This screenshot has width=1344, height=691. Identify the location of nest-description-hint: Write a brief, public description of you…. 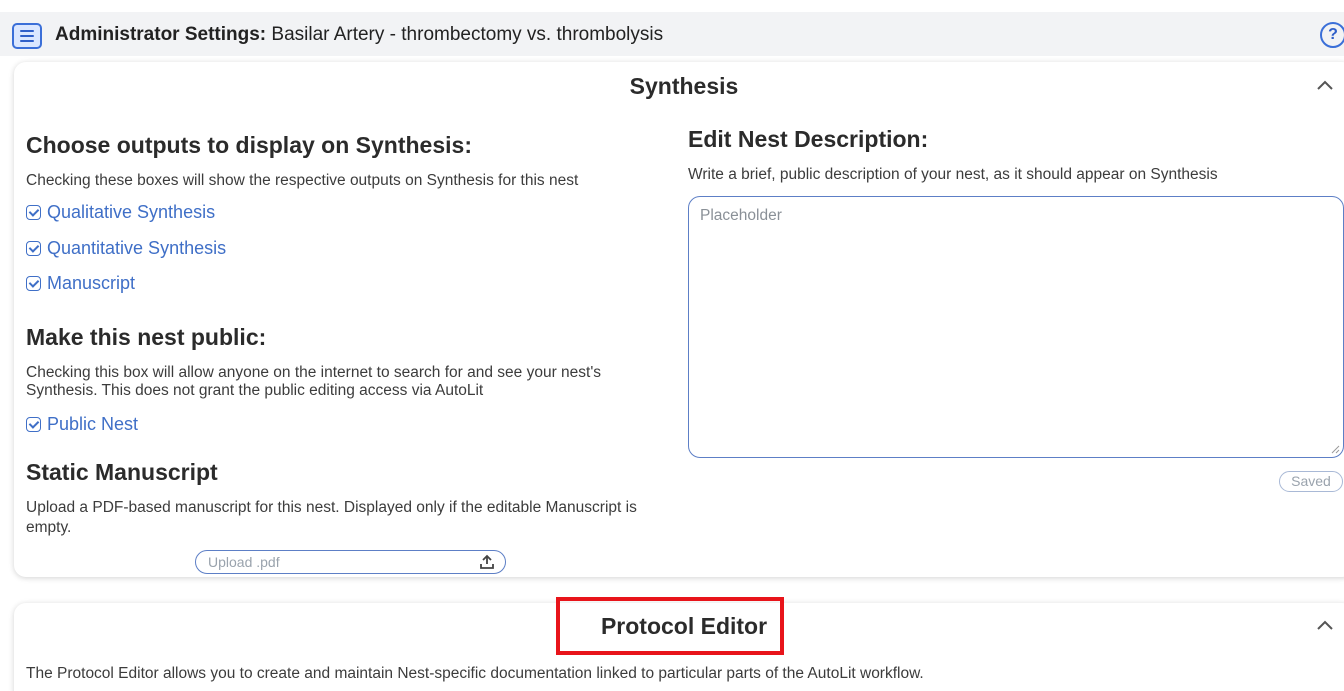
(953, 174).